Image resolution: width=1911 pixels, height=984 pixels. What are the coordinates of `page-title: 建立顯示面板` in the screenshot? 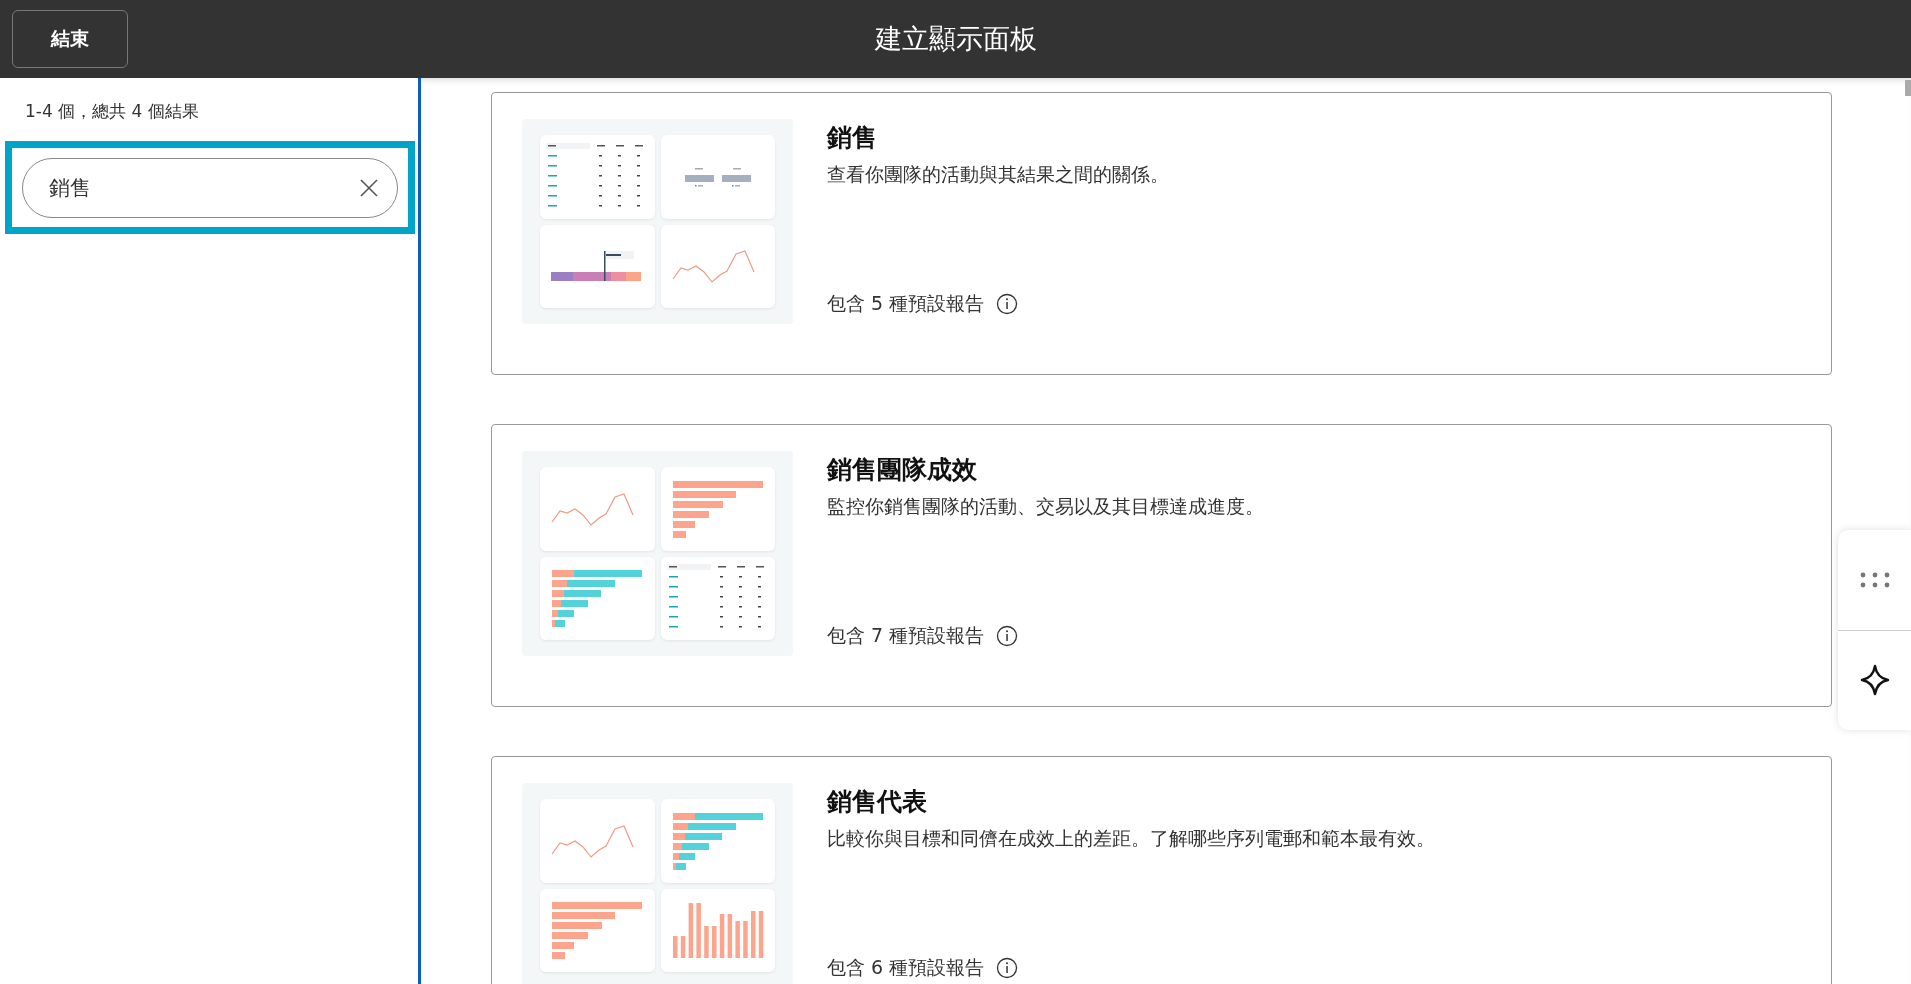 It's located at (955, 39).